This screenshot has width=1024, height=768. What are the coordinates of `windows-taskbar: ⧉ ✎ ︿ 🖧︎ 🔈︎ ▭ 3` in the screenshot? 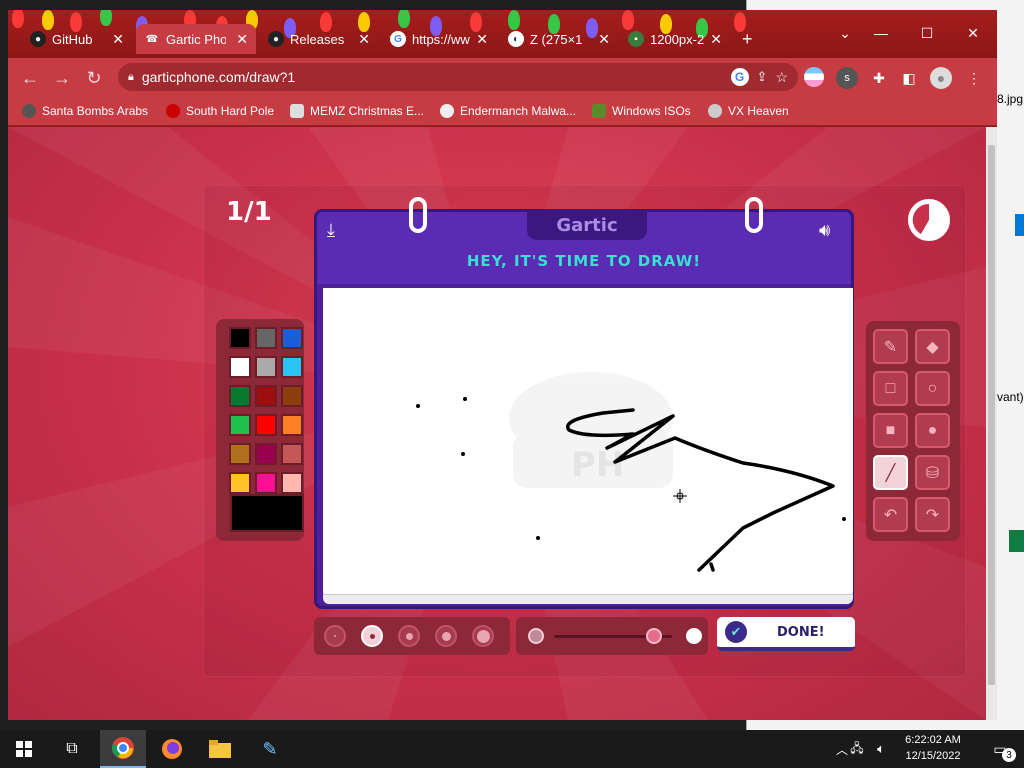 It's located at (512, 749).